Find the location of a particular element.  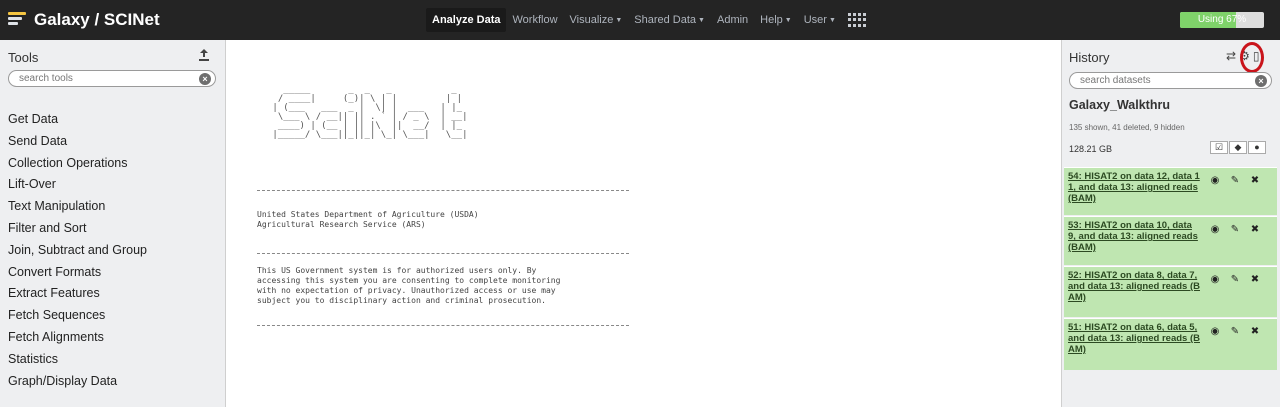

history-name: Galaxy_Walkthru is located at coordinates (1119, 105).